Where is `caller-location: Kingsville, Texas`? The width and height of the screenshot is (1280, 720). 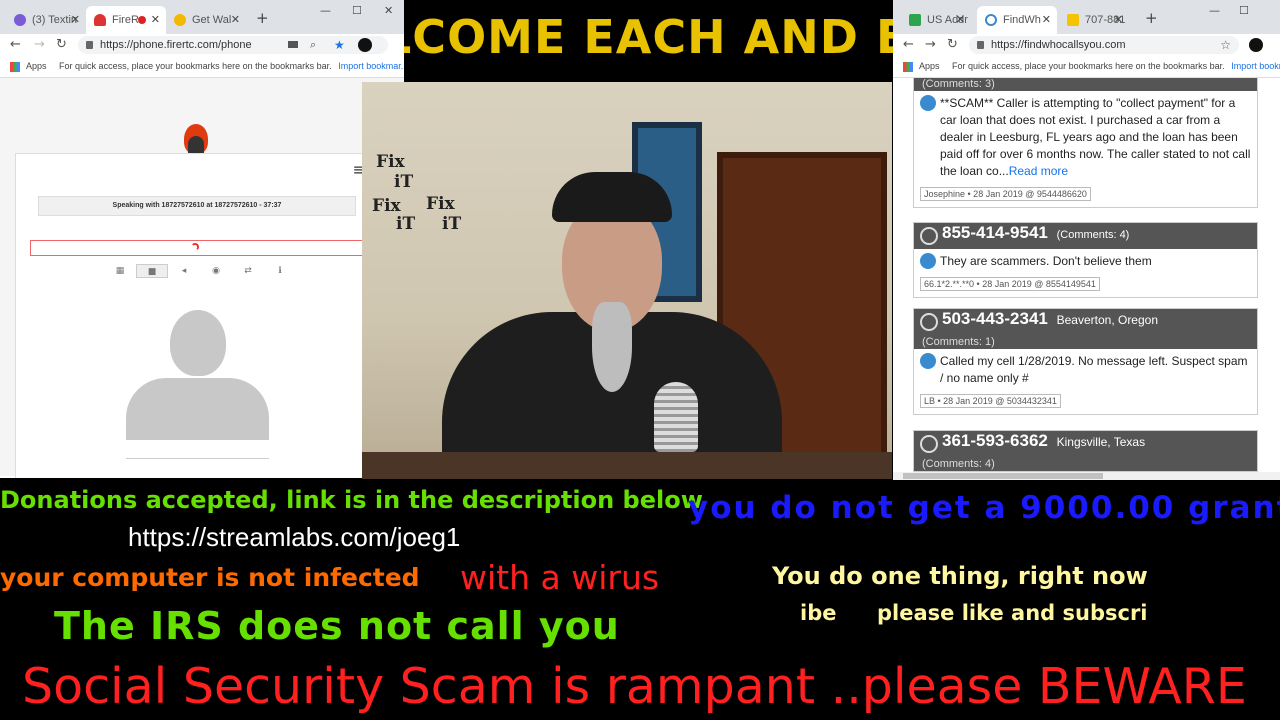 caller-location: Kingsville, Texas is located at coordinates (1101, 442).